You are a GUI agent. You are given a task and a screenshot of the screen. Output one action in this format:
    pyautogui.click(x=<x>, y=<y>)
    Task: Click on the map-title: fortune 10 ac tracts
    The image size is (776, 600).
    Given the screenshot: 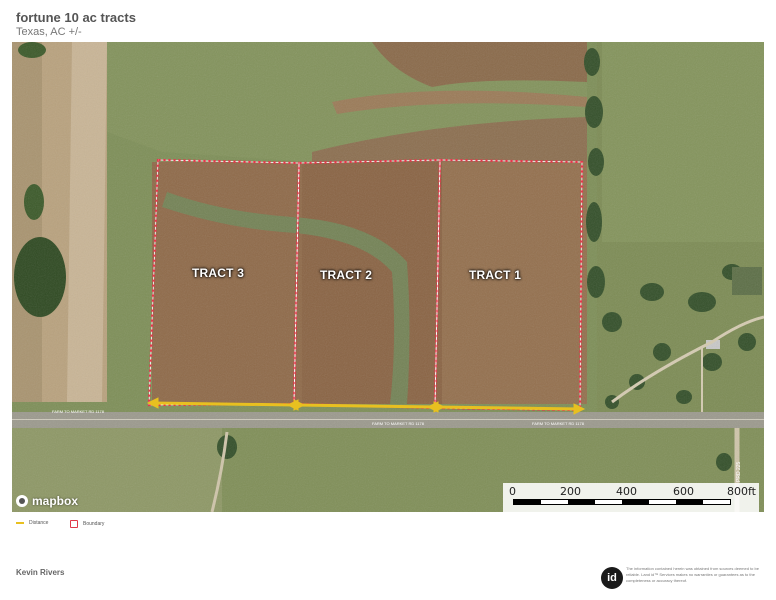 What is the action you would take?
    pyautogui.click(x=76, y=17)
    